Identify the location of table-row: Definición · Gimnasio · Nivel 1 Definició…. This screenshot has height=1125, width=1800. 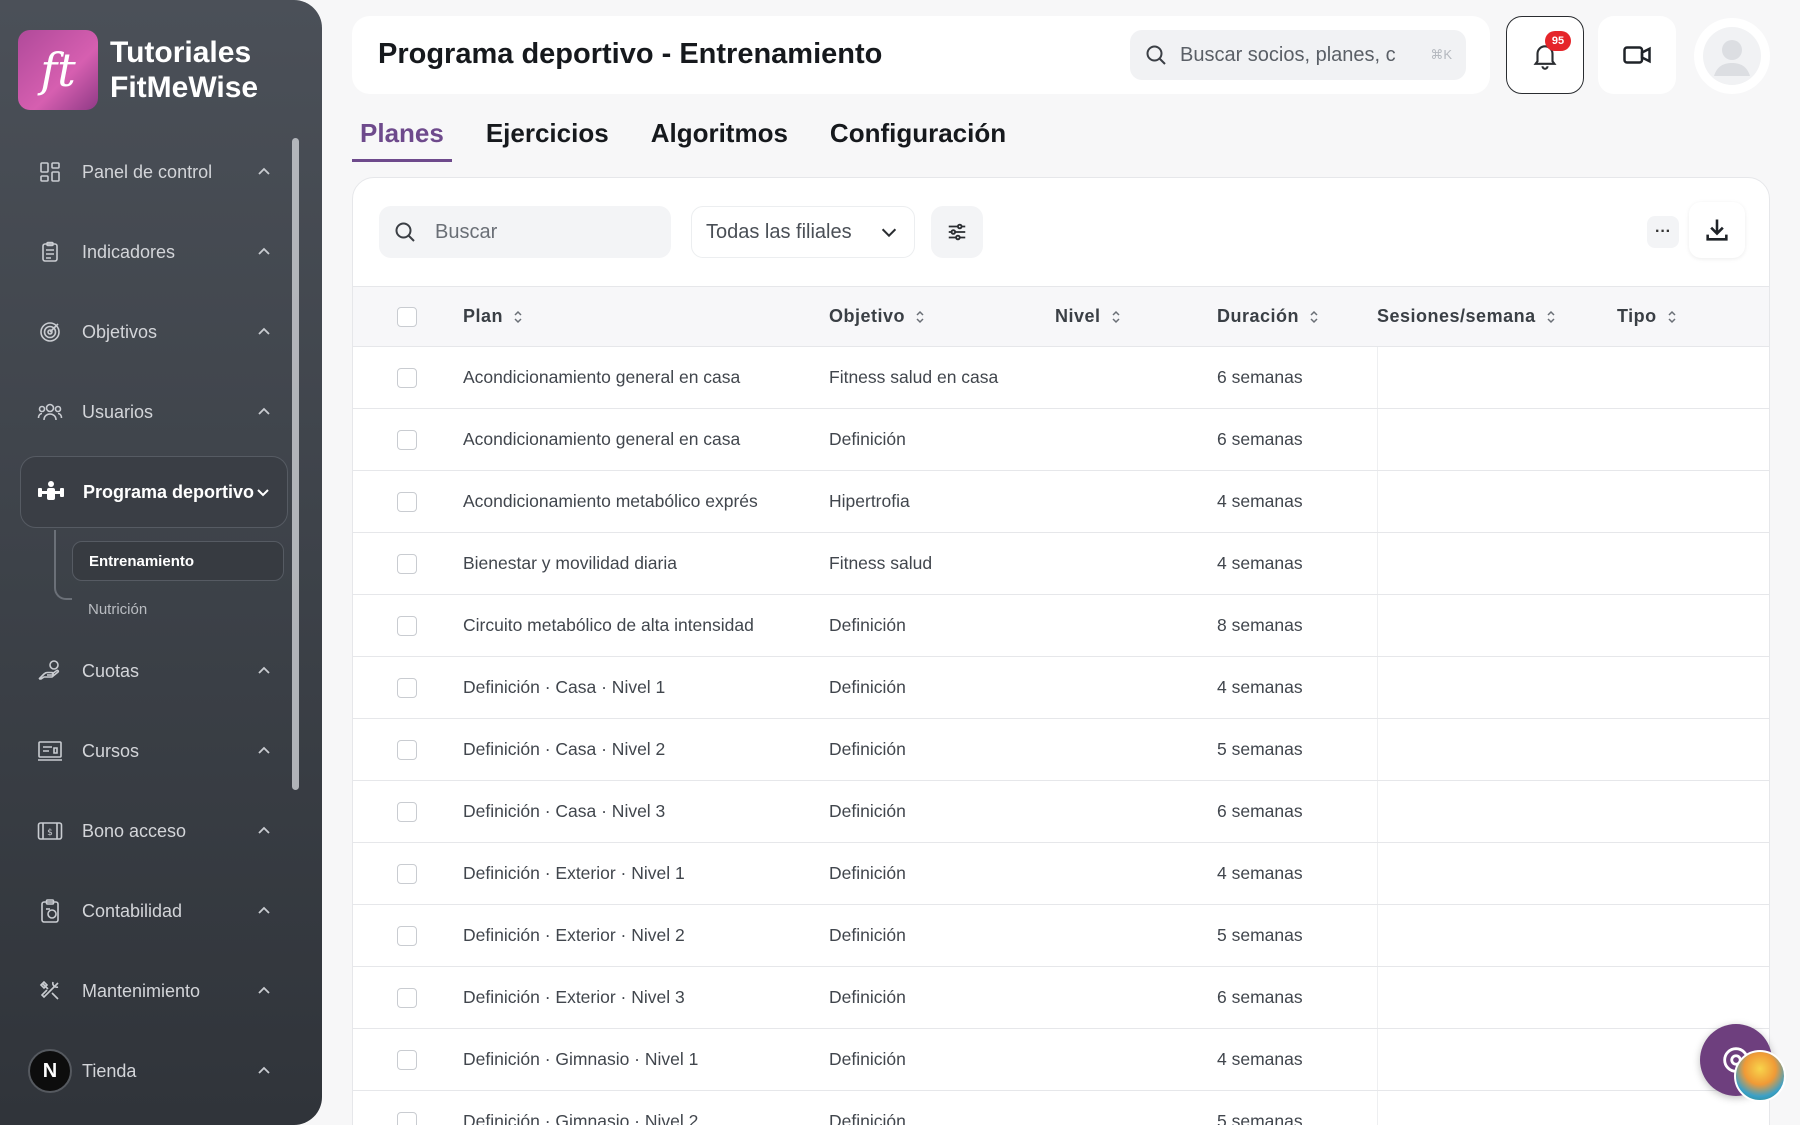
(1061, 1059).